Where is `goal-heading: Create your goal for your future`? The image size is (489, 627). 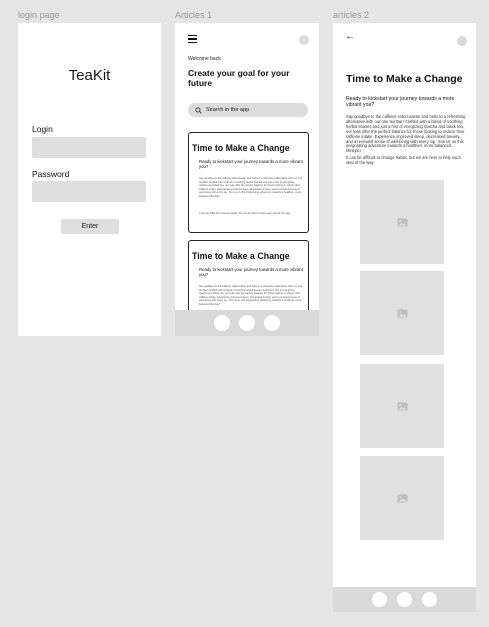
goal-heading: Create your goal for your future is located at coordinates (239, 78).